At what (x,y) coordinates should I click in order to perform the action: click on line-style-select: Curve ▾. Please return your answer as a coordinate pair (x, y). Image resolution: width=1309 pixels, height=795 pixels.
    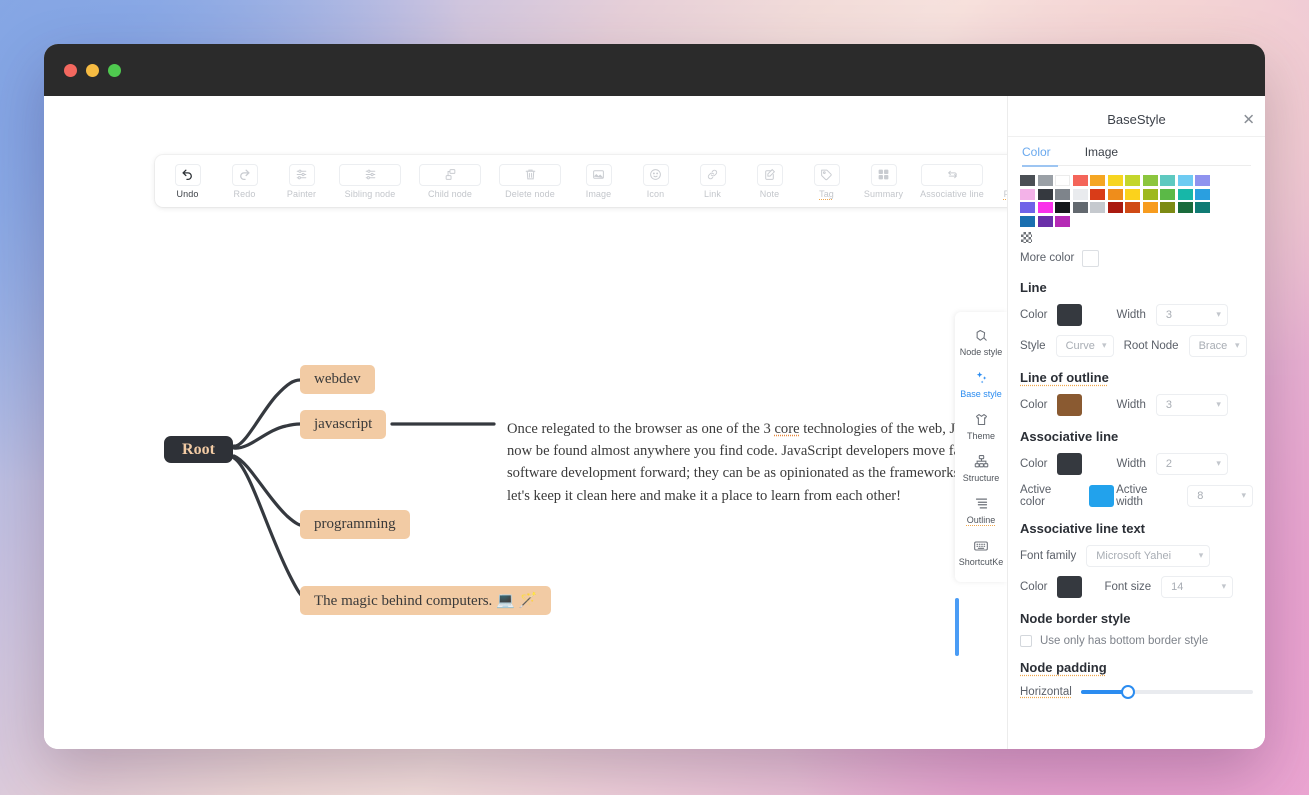
    Looking at the image, I should click on (1084, 345).